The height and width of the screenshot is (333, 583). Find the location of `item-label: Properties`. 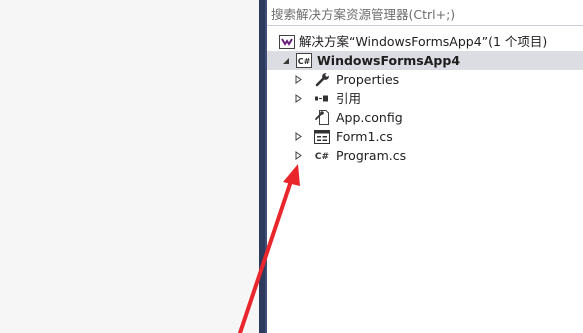

item-label: Properties is located at coordinates (368, 79).